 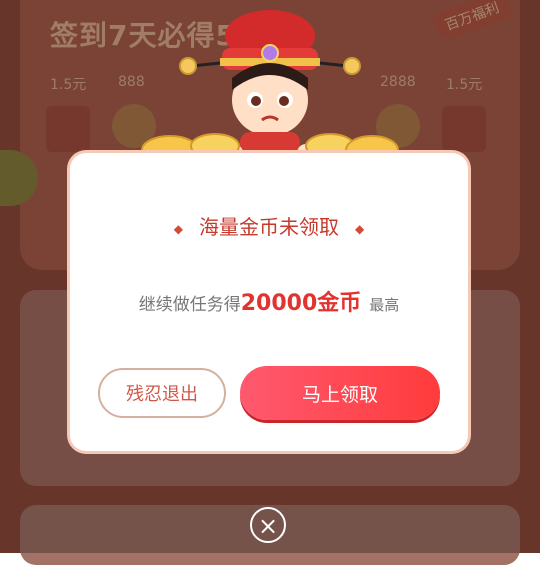 I want to click on subtitle-suffix: 最高, so click(x=384, y=305).